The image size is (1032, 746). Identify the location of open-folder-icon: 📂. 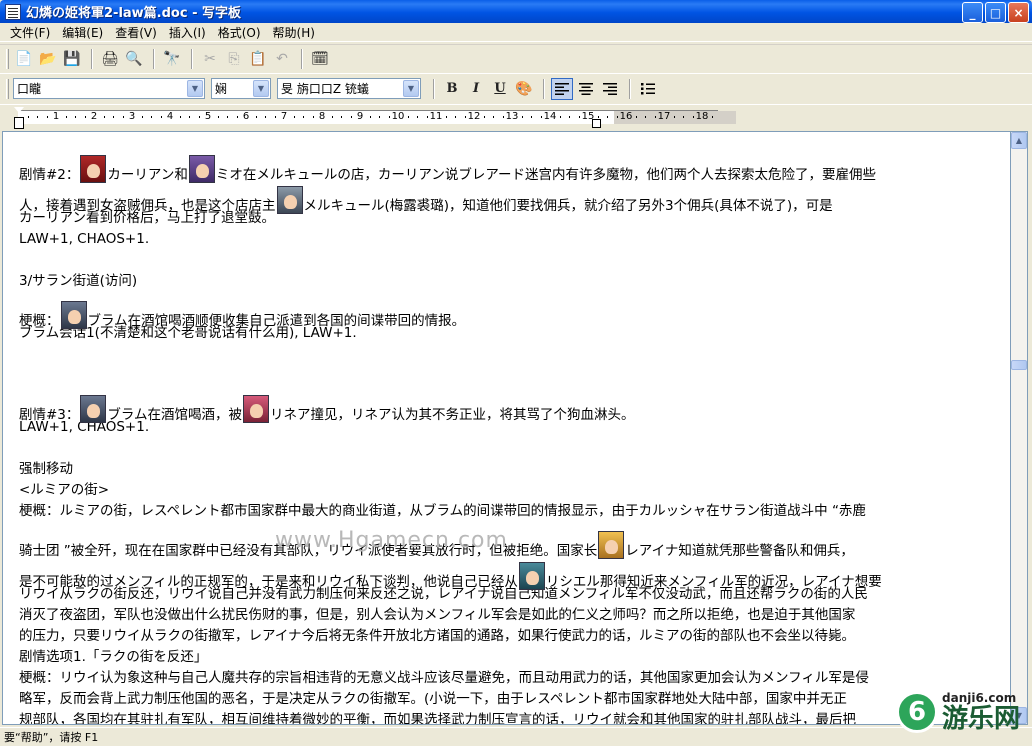
(48, 59).